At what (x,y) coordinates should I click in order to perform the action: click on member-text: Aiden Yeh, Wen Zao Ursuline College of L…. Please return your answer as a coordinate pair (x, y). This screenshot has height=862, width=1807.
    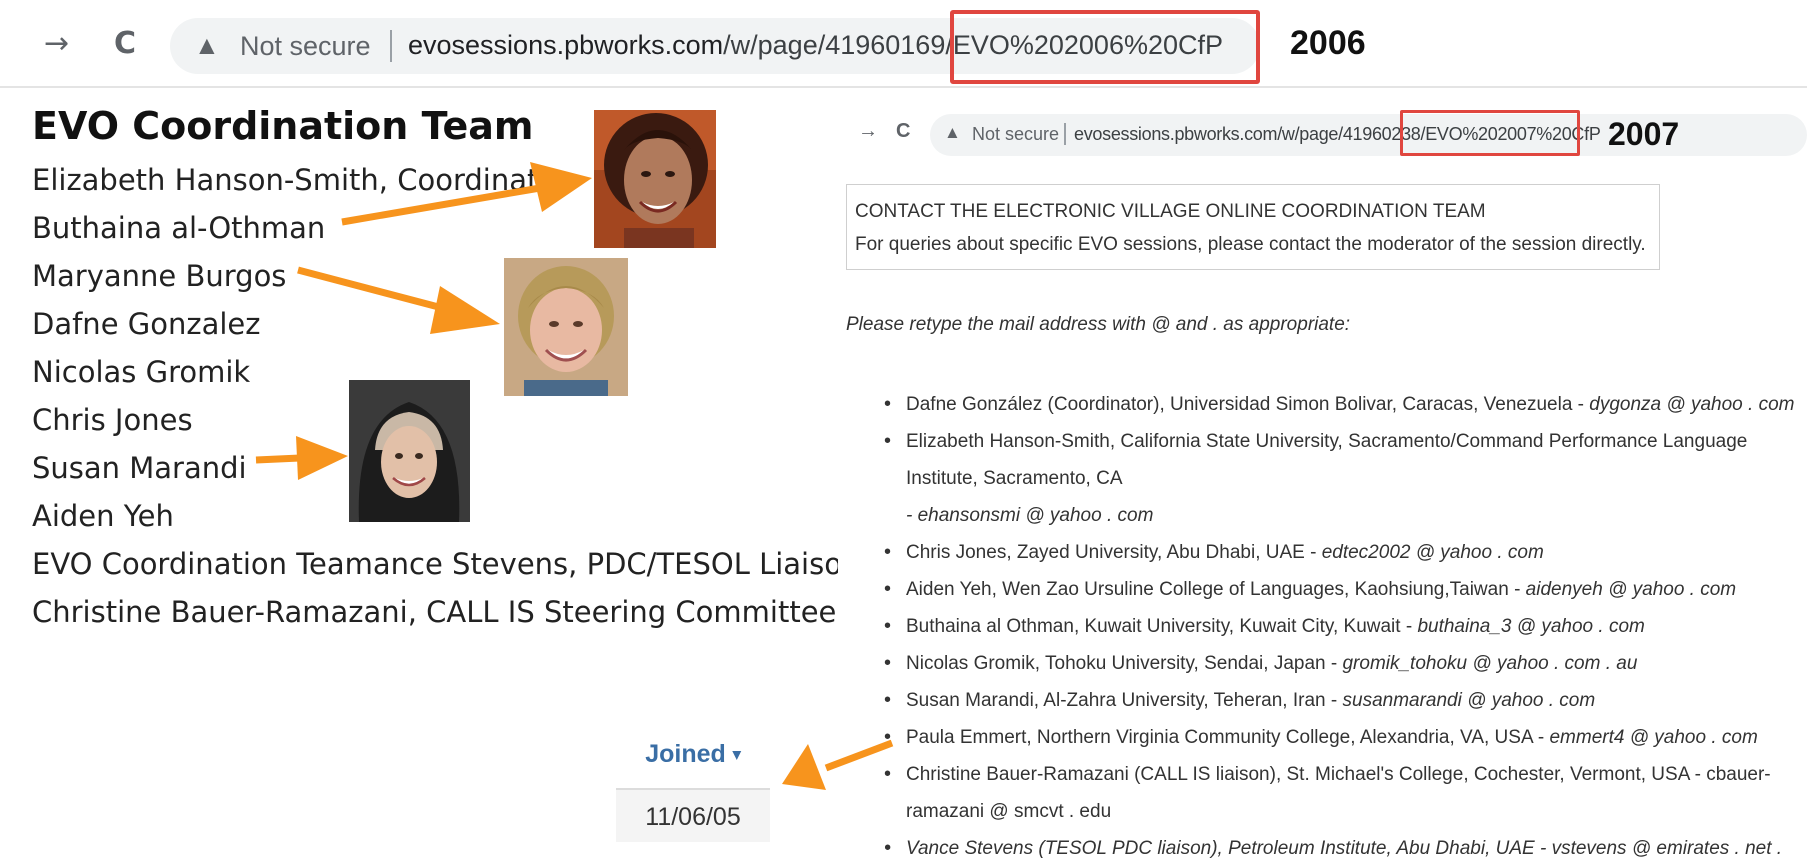
    Looking at the image, I should click on (1216, 589).